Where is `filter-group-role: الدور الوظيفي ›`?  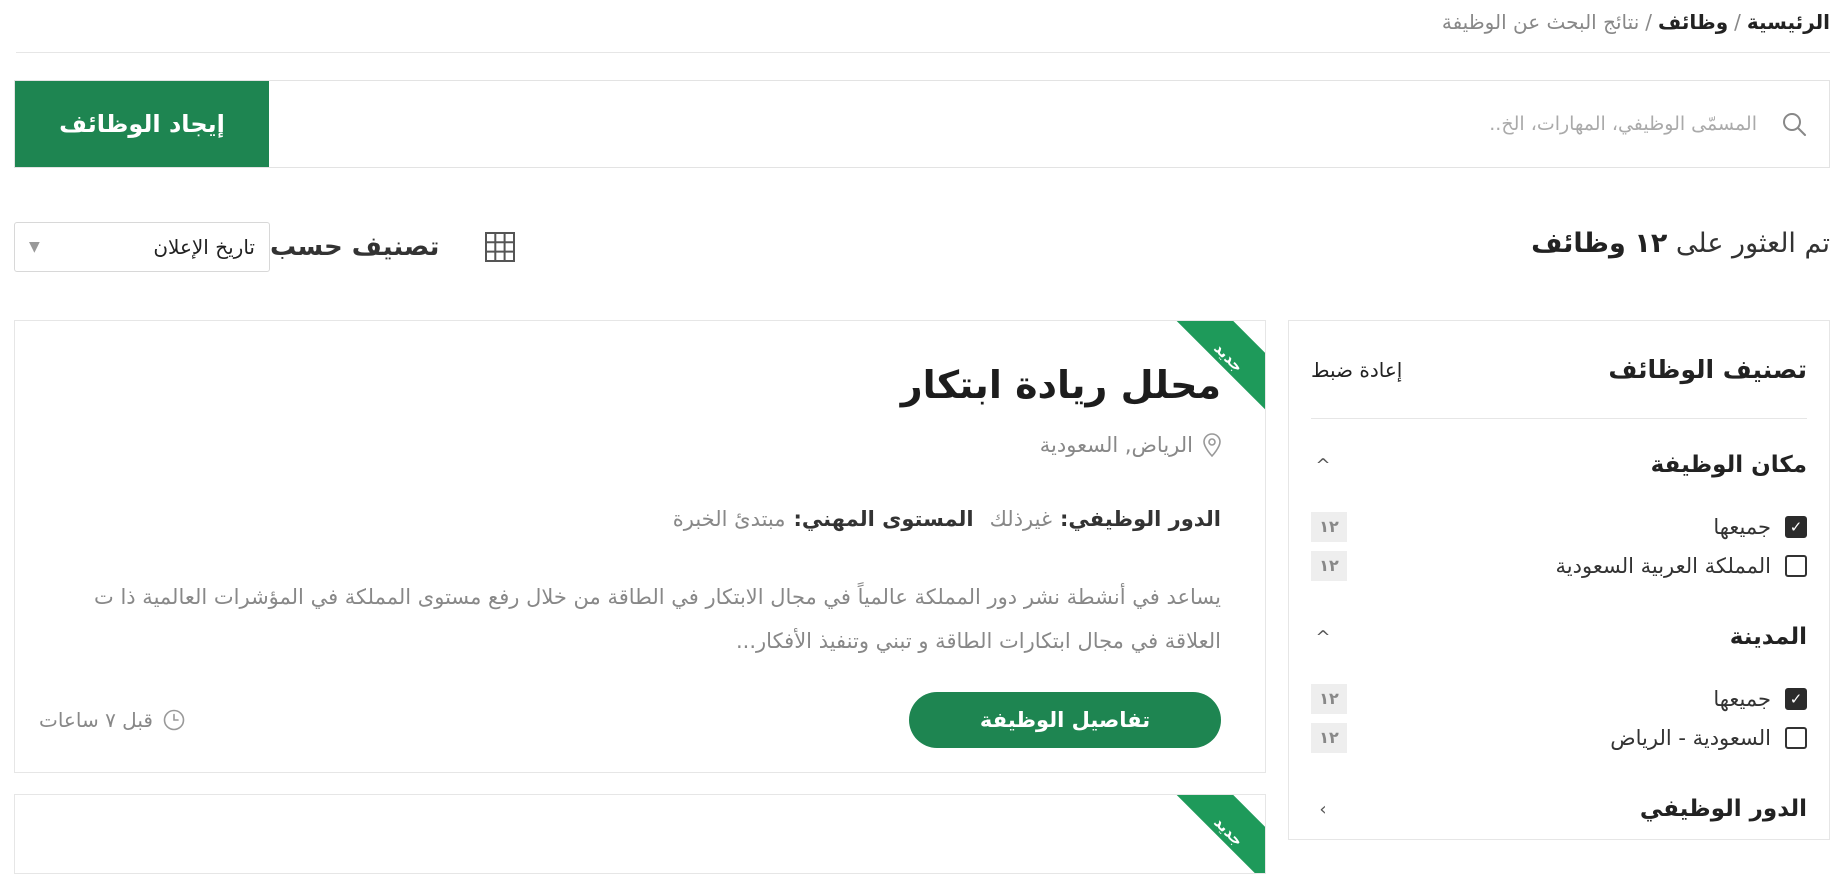 filter-group-role: الدور الوظيفي › is located at coordinates (1559, 809).